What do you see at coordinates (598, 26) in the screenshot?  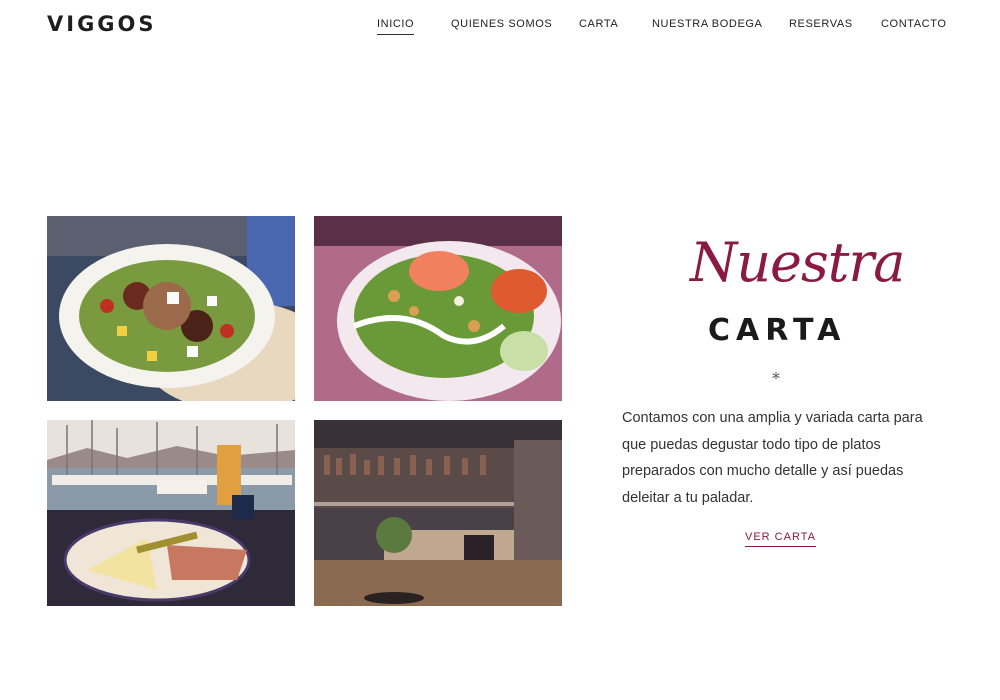 I see `nav-item-carta: CARTA` at bounding box center [598, 26].